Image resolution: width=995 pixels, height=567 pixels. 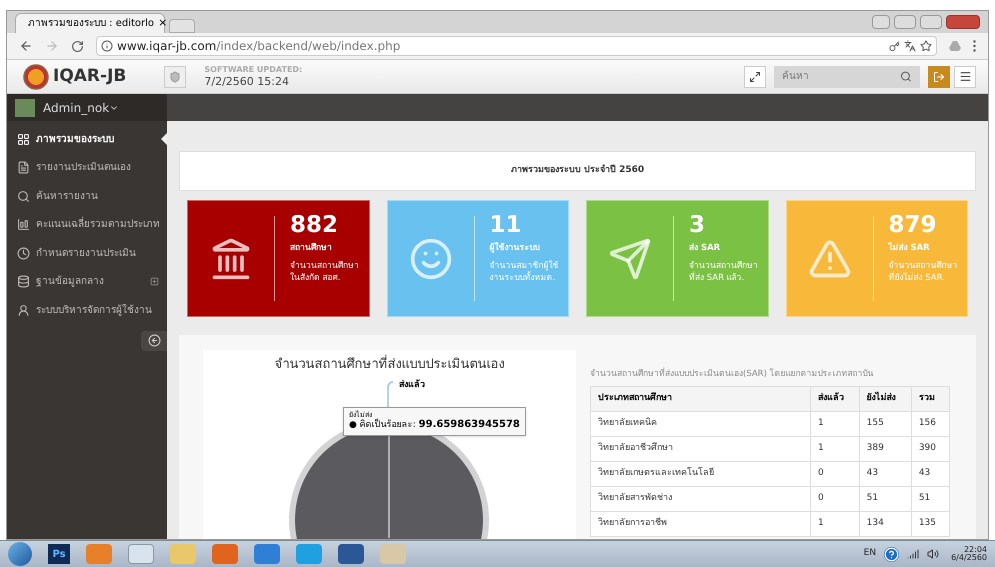 I want to click on menu-label: ฐานข้อมูลกลาง, so click(x=70, y=282).